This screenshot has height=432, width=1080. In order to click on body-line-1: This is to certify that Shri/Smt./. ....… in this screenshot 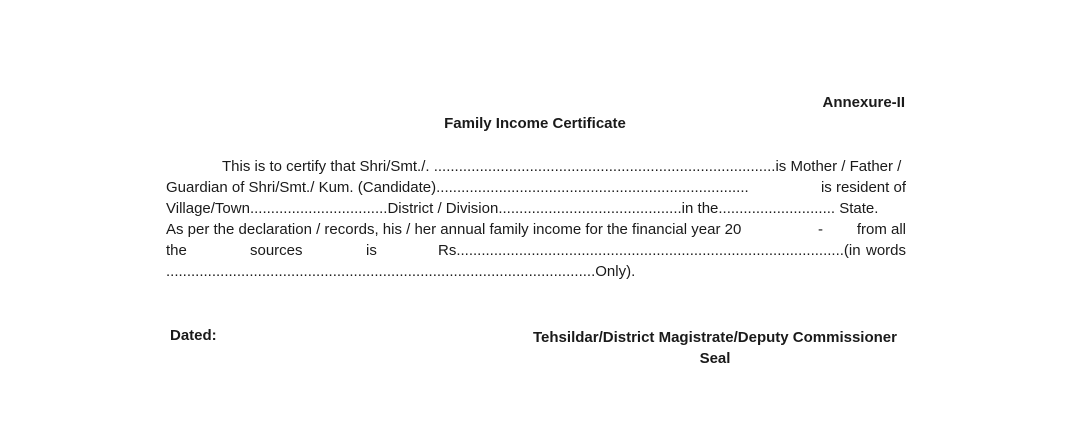, I will do `click(536, 166)`.